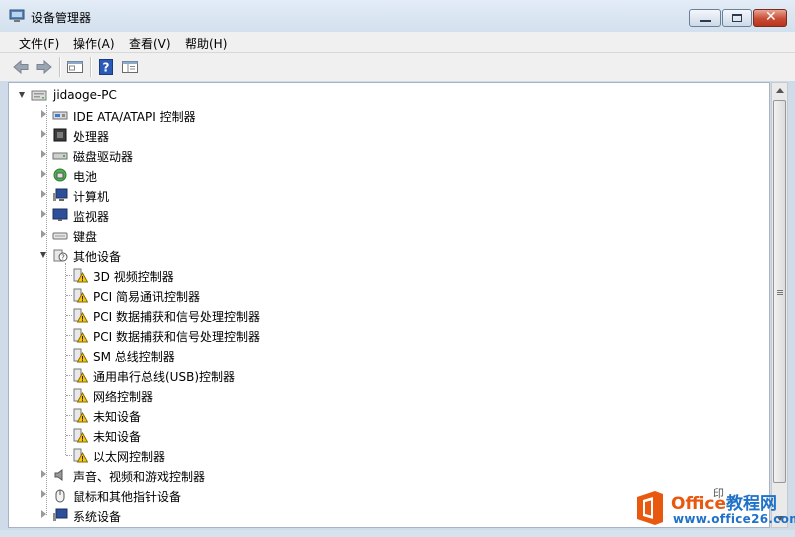 This screenshot has width=795, height=537. What do you see at coordinates (60, 175) in the screenshot?
I see `battery-icon` at bounding box center [60, 175].